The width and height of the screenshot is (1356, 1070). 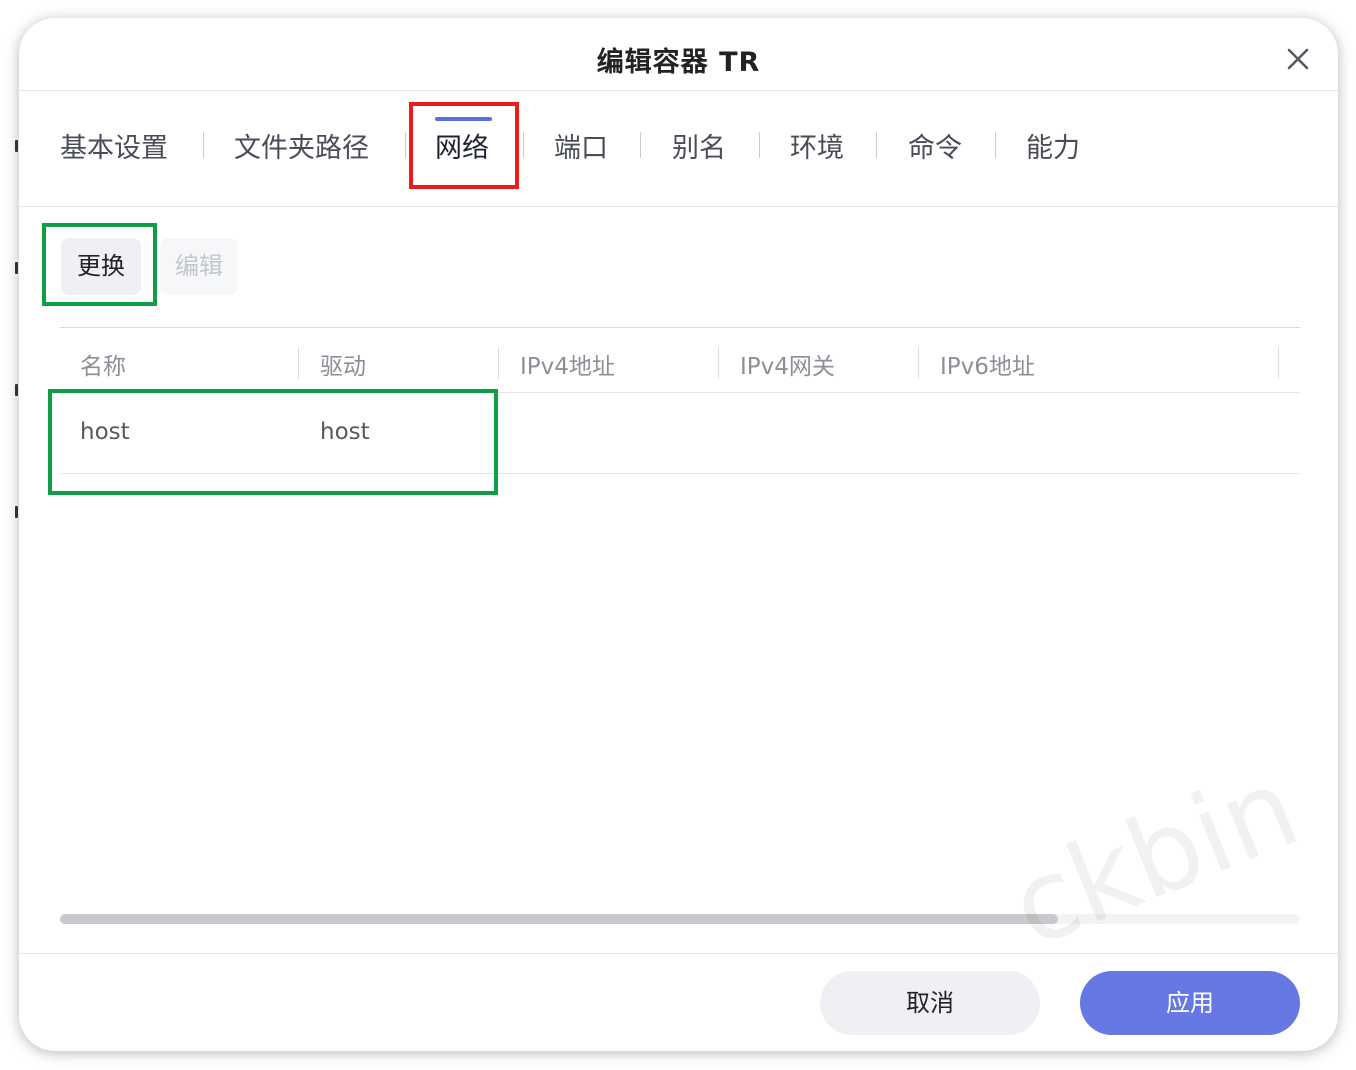 What do you see at coordinates (199, 266) in the screenshot?
I see `edit-button: 编辑` at bounding box center [199, 266].